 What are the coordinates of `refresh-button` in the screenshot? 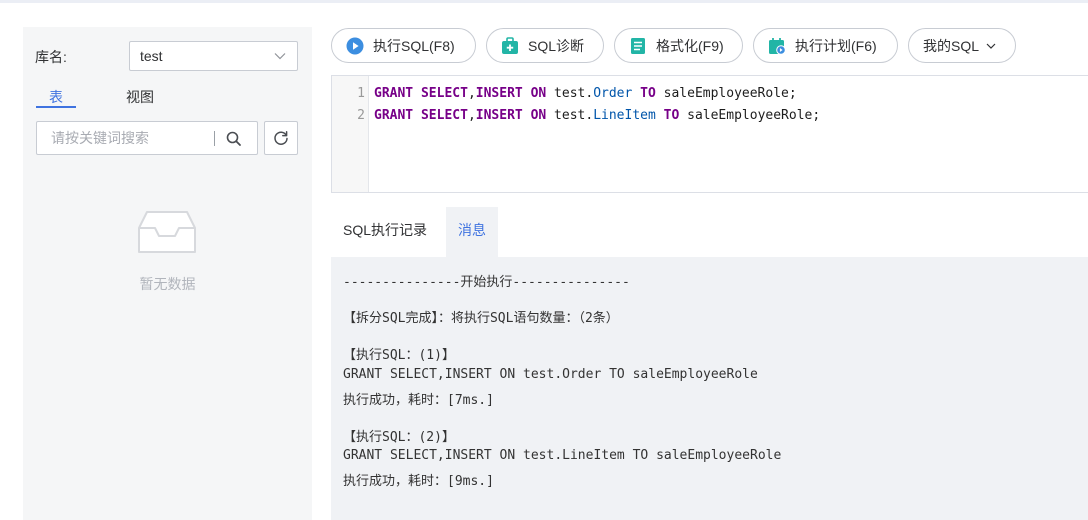 It's located at (281, 138).